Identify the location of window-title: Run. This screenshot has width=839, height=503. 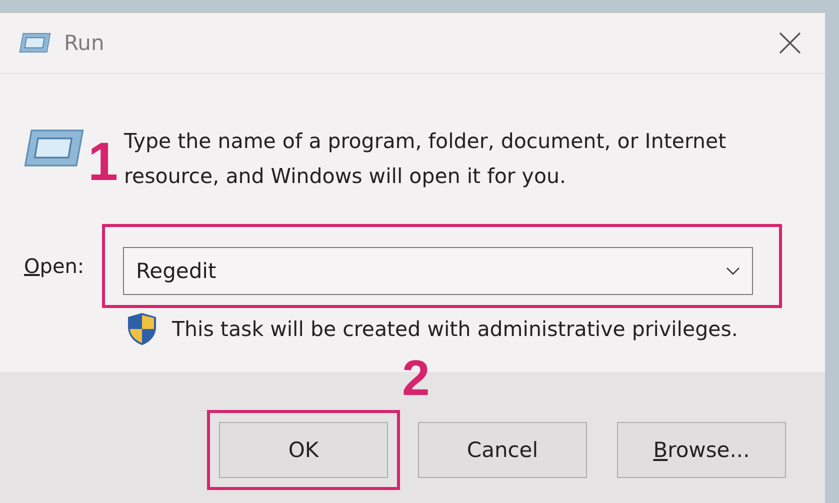
(84, 43).